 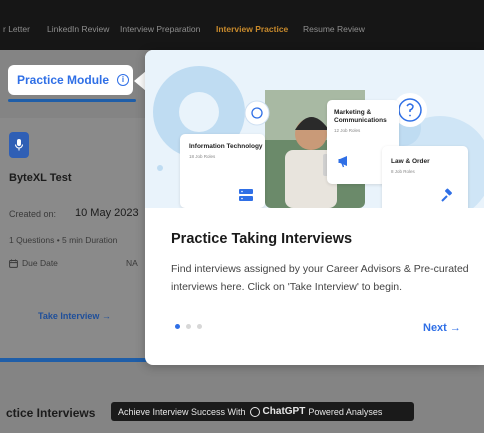 What do you see at coordinates (51, 413) in the screenshot?
I see `practice-interviews-heading: ctice Interviews` at bounding box center [51, 413].